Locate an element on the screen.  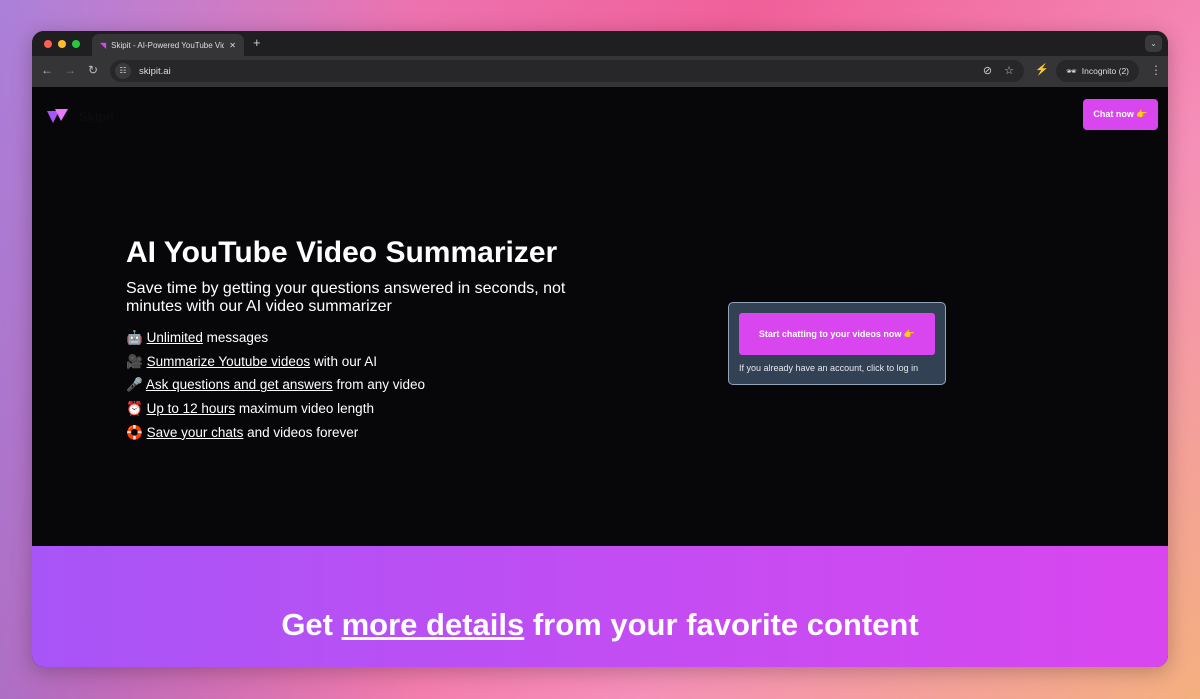
band-pre: Get is located at coordinates (311, 624).